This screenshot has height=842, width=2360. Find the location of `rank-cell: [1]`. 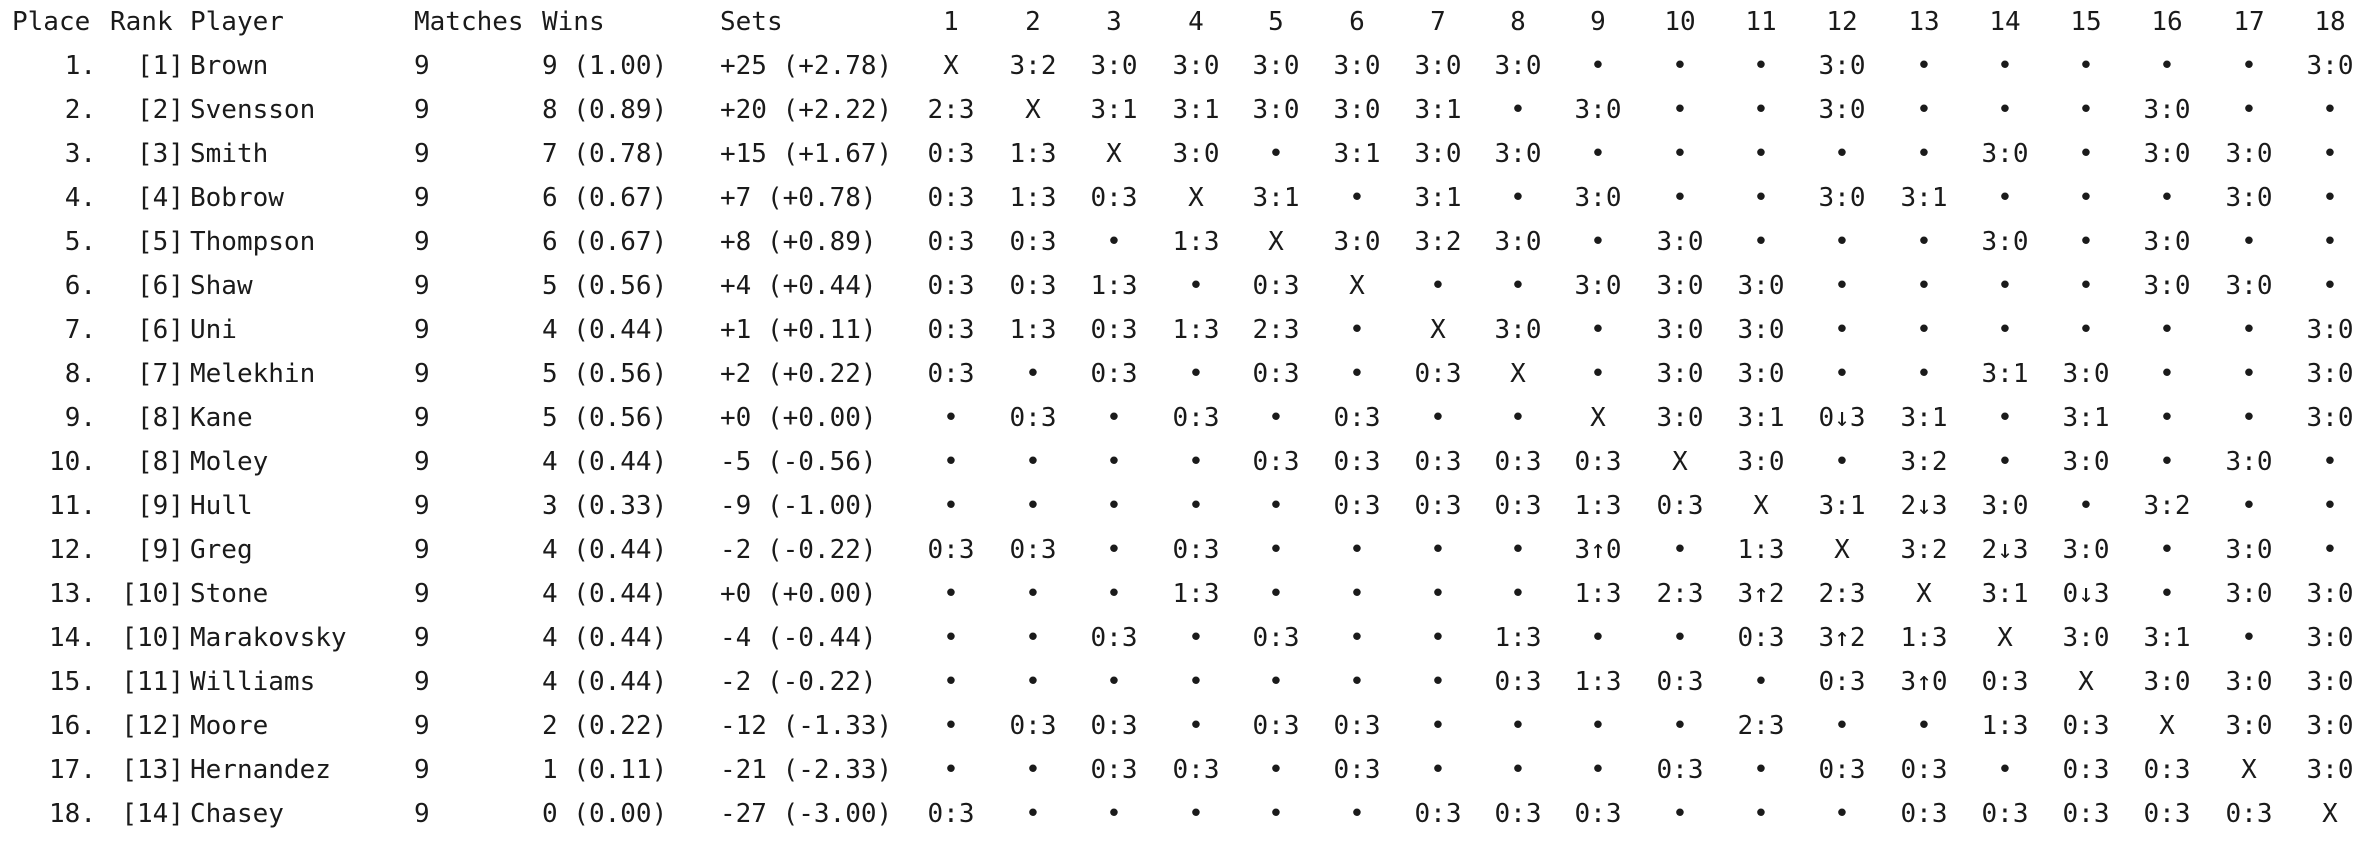

rank-cell: [1] is located at coordinates (160, 66).